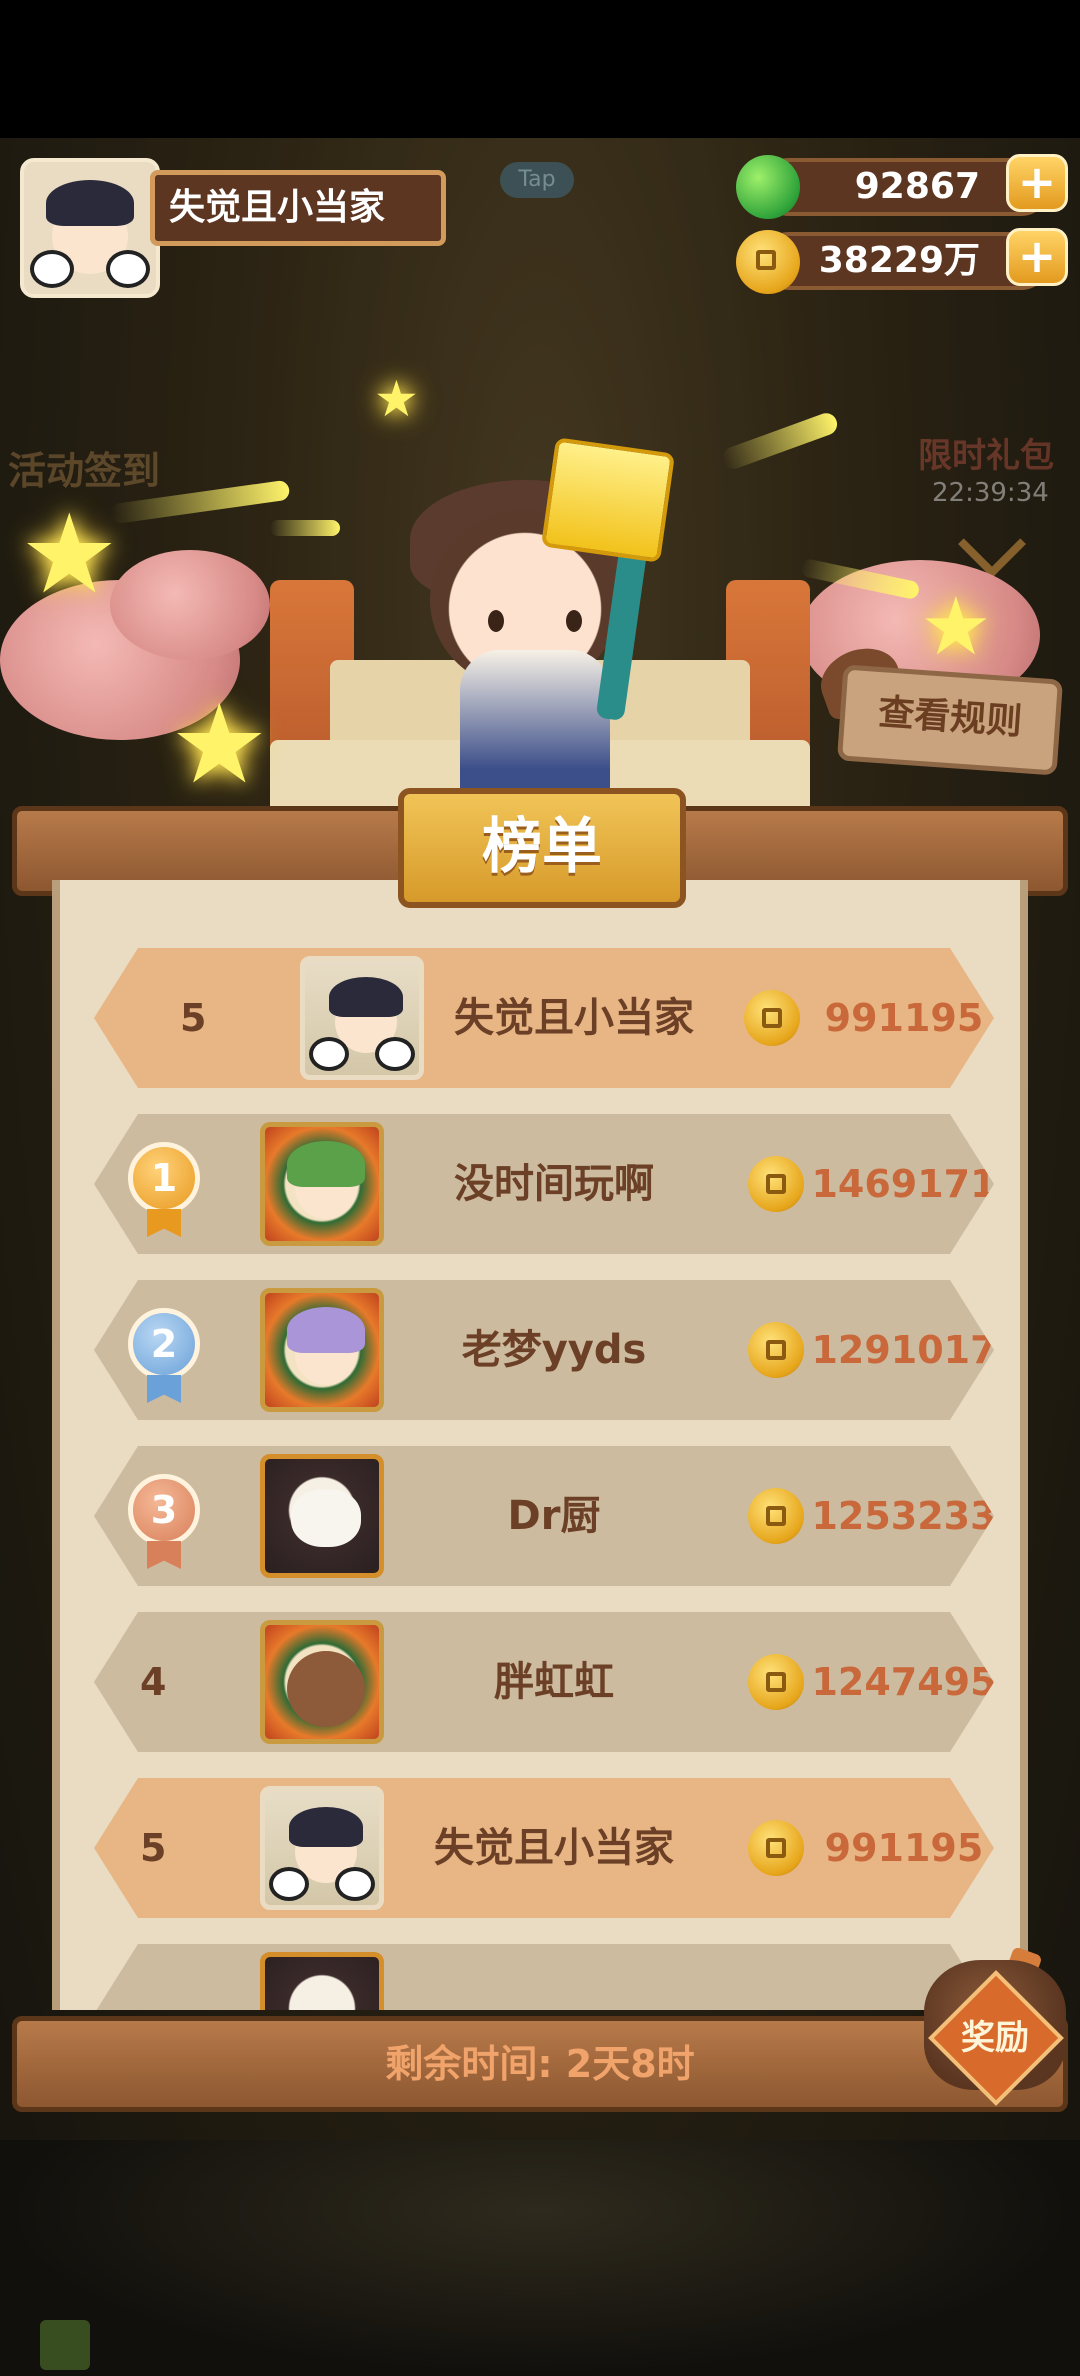 Image resolution: width=1080 pixels, height=2376 pixels. Describe the element at coordinates (904, 1350) in the screenshot. I see `score: 1291017` at that location.